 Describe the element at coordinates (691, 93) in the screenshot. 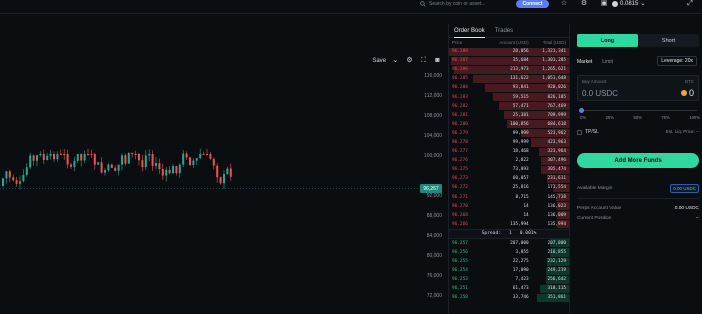

I see `amount-converted-value: 0` at that location.